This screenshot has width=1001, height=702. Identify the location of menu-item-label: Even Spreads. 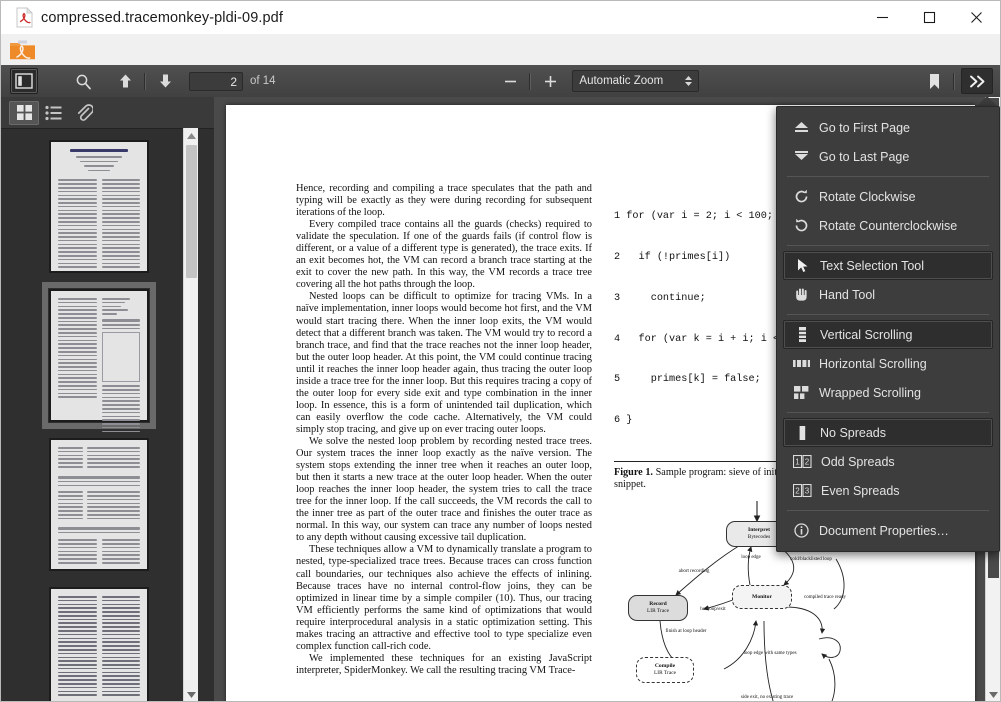
(860, 490).